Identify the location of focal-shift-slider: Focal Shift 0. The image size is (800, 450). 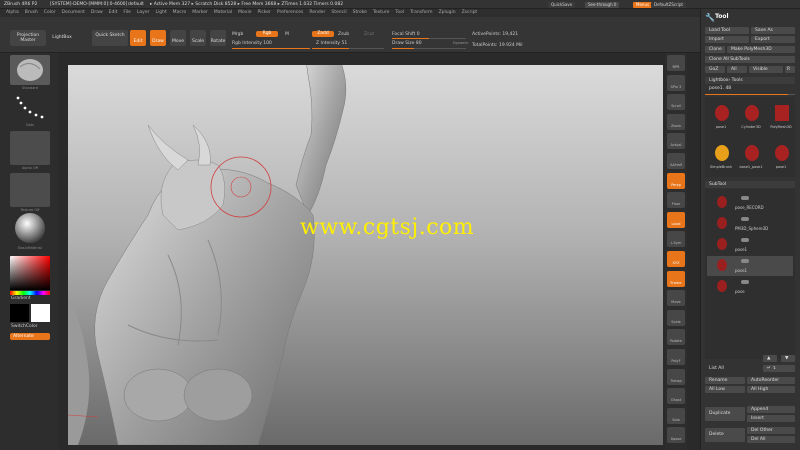
(406, 34).